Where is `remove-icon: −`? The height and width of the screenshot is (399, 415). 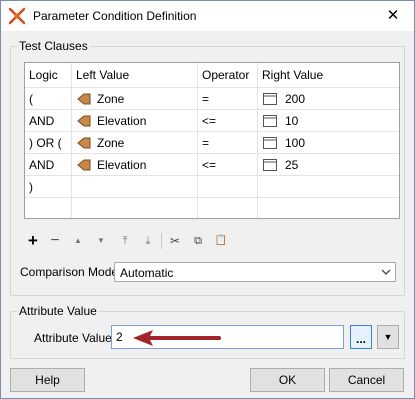
remove-icon: − is located at coordinates (55, 241).